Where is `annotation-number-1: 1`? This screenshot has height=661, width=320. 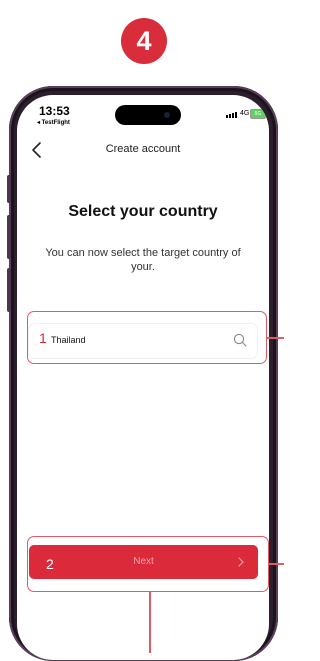 annotation-number-1: 1 is located at coordinates (43, 338).